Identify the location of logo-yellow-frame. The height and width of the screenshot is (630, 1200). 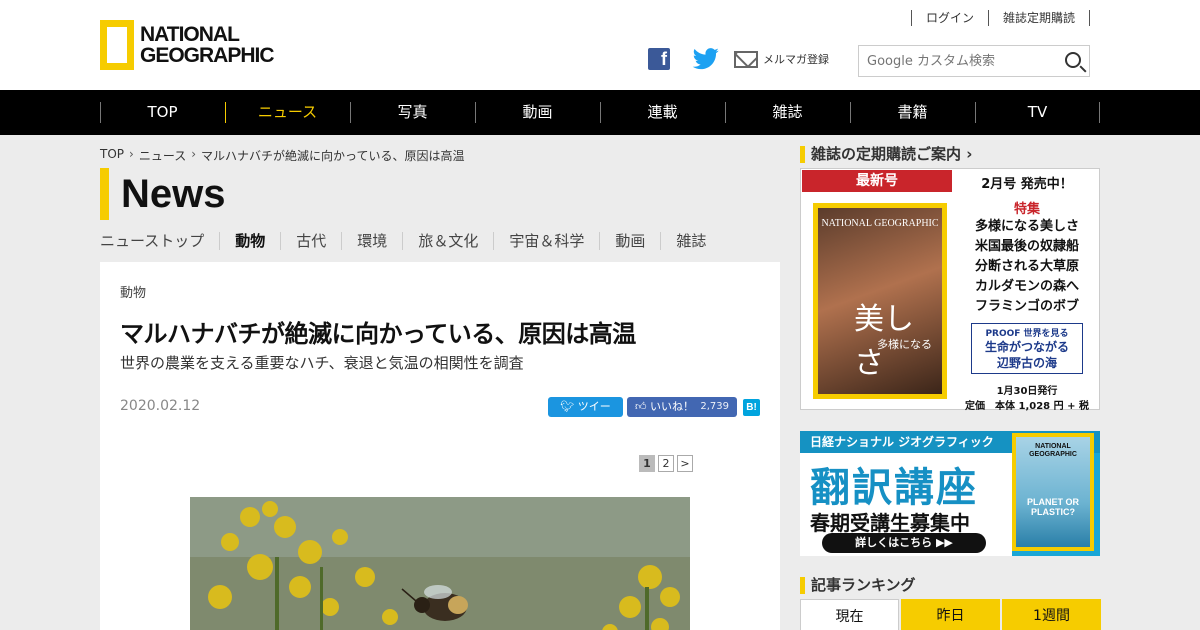
(117, 45).